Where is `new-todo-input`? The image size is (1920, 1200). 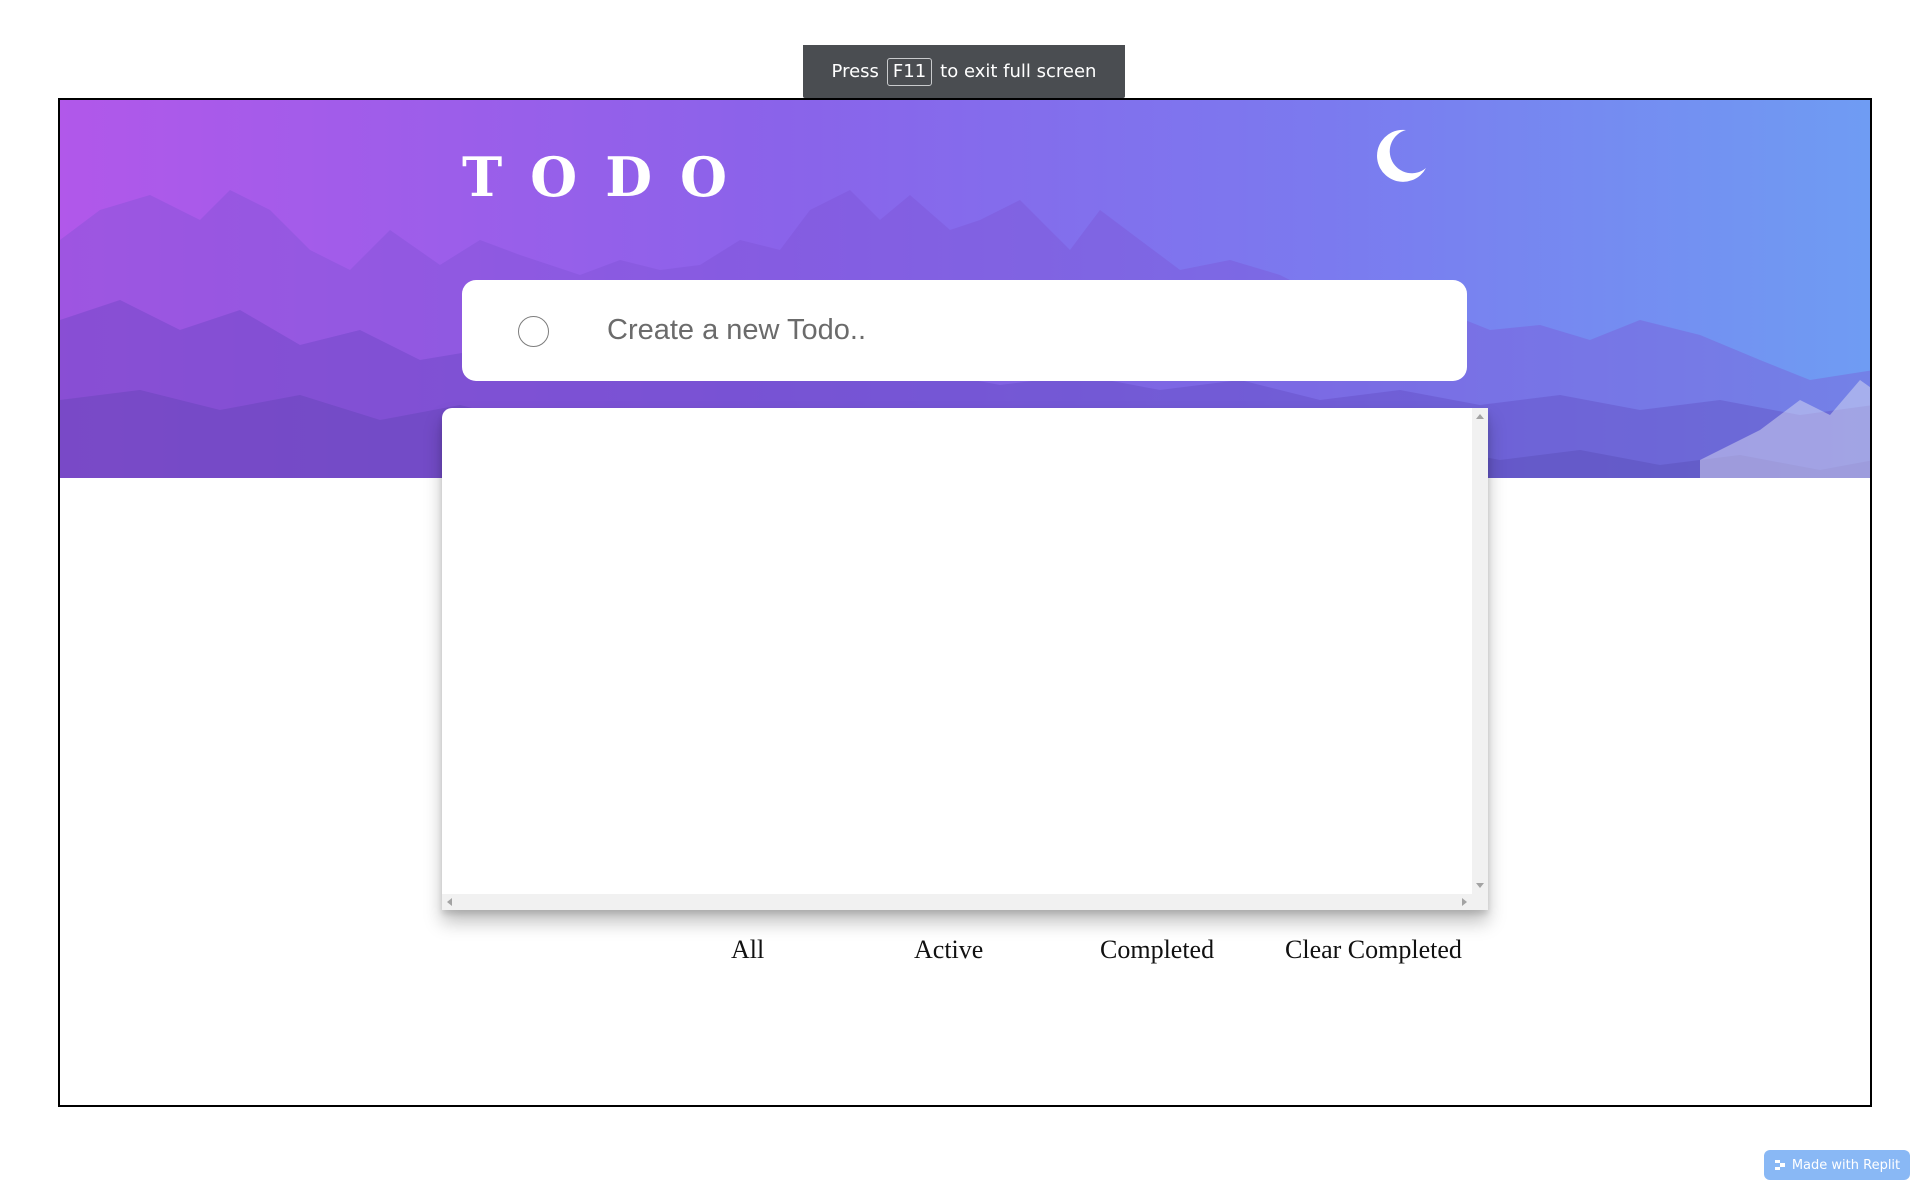
new-todo-input is located at coordinates (1017, 330).